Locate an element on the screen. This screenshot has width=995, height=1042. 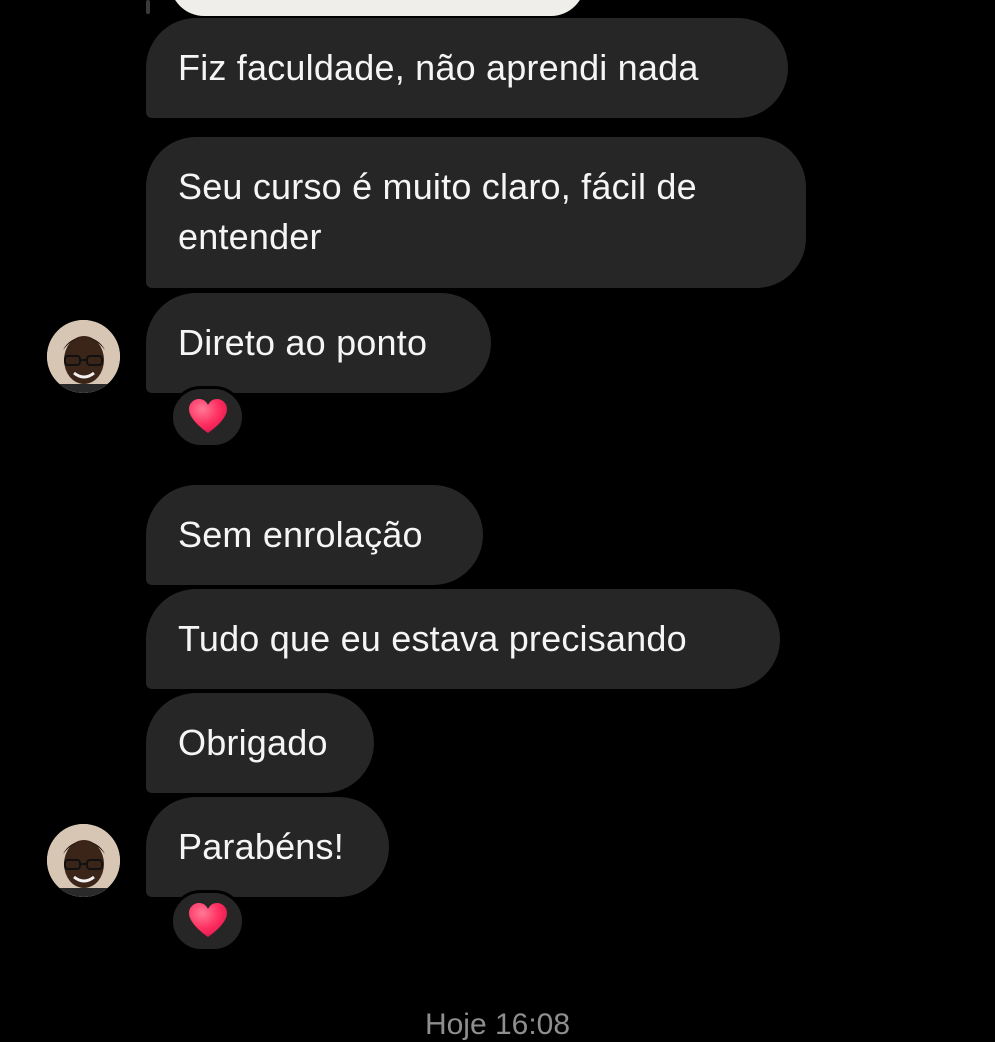
message-text: Sem enrolação is located at coordinates (300, 534).